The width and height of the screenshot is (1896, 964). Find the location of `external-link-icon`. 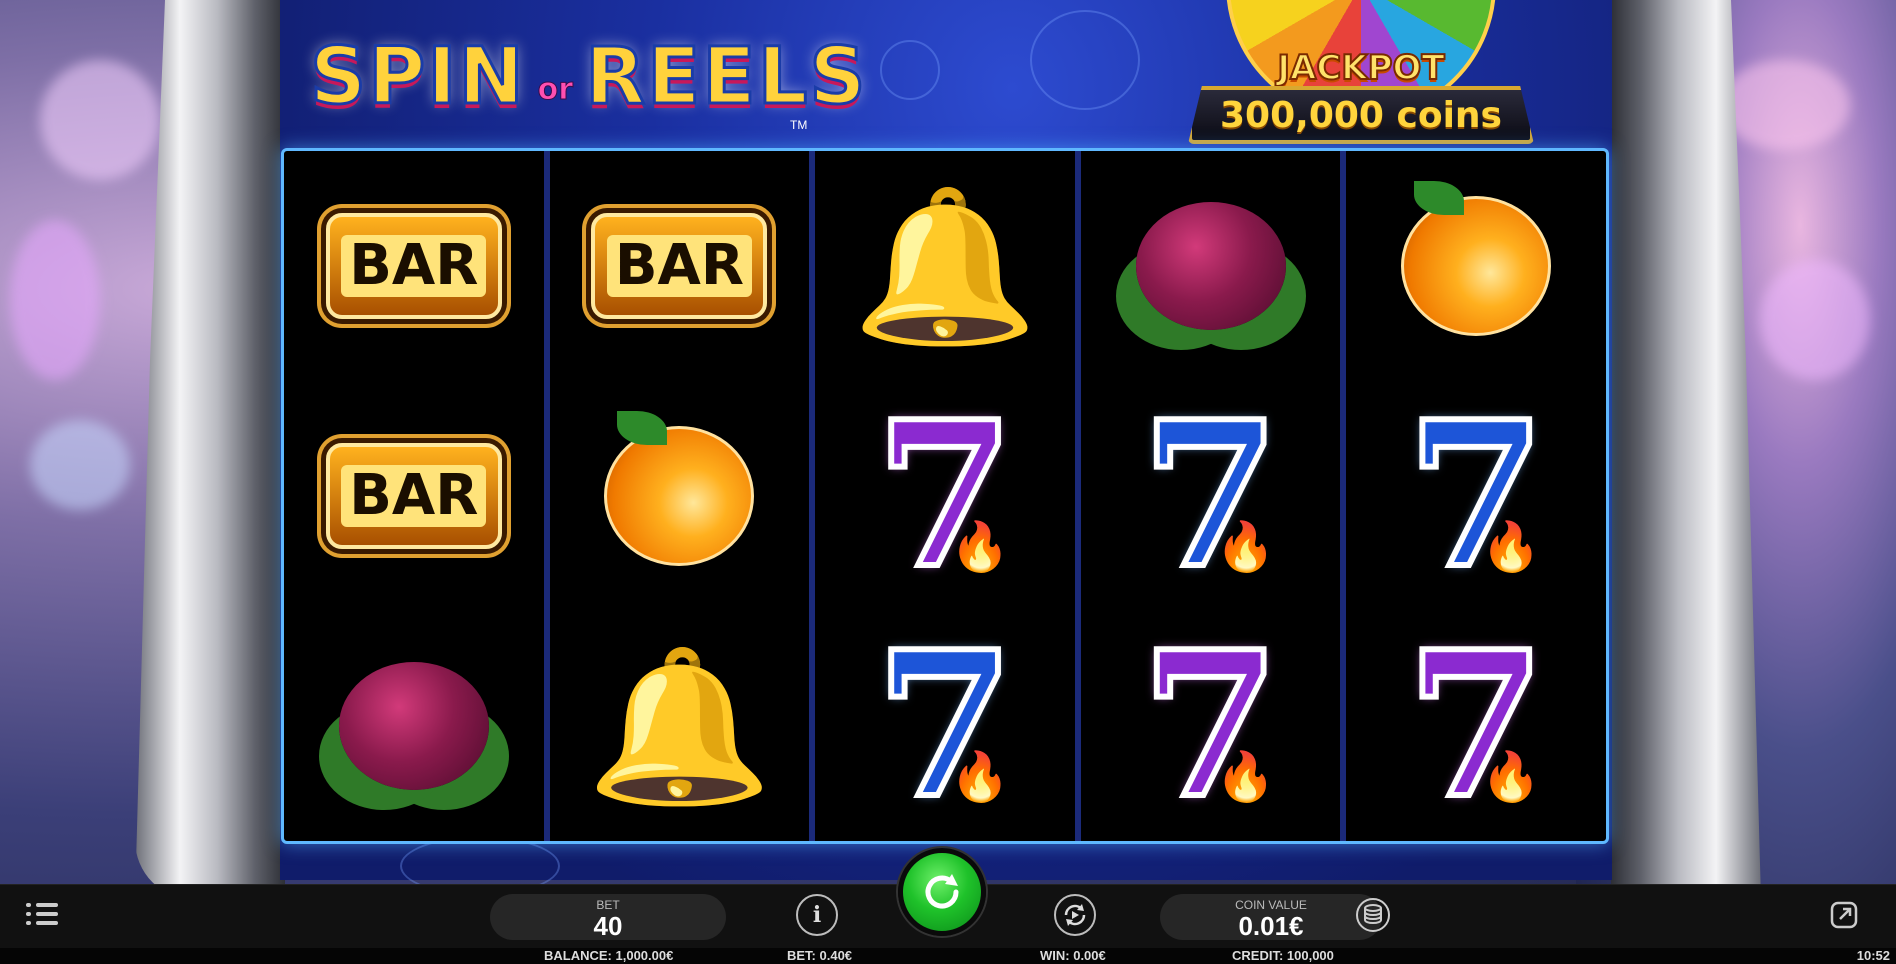

external-link-icon is located at coordinates (1844, 915).